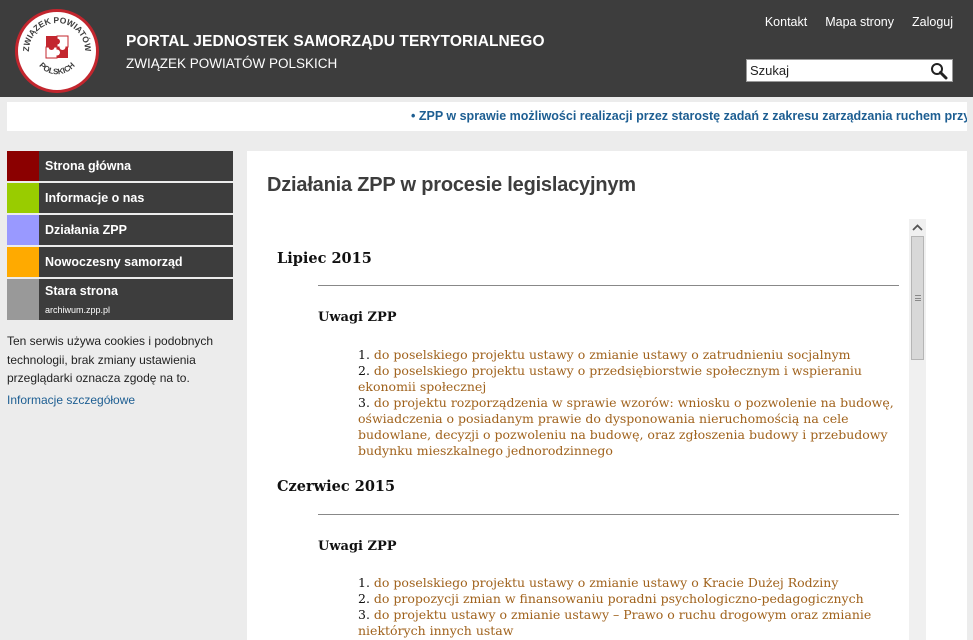  Describe the element at coordinates (451, 185) in the screenshot. I see `page-title: Działania ZPP w procesie legislacyjnym` at that location.